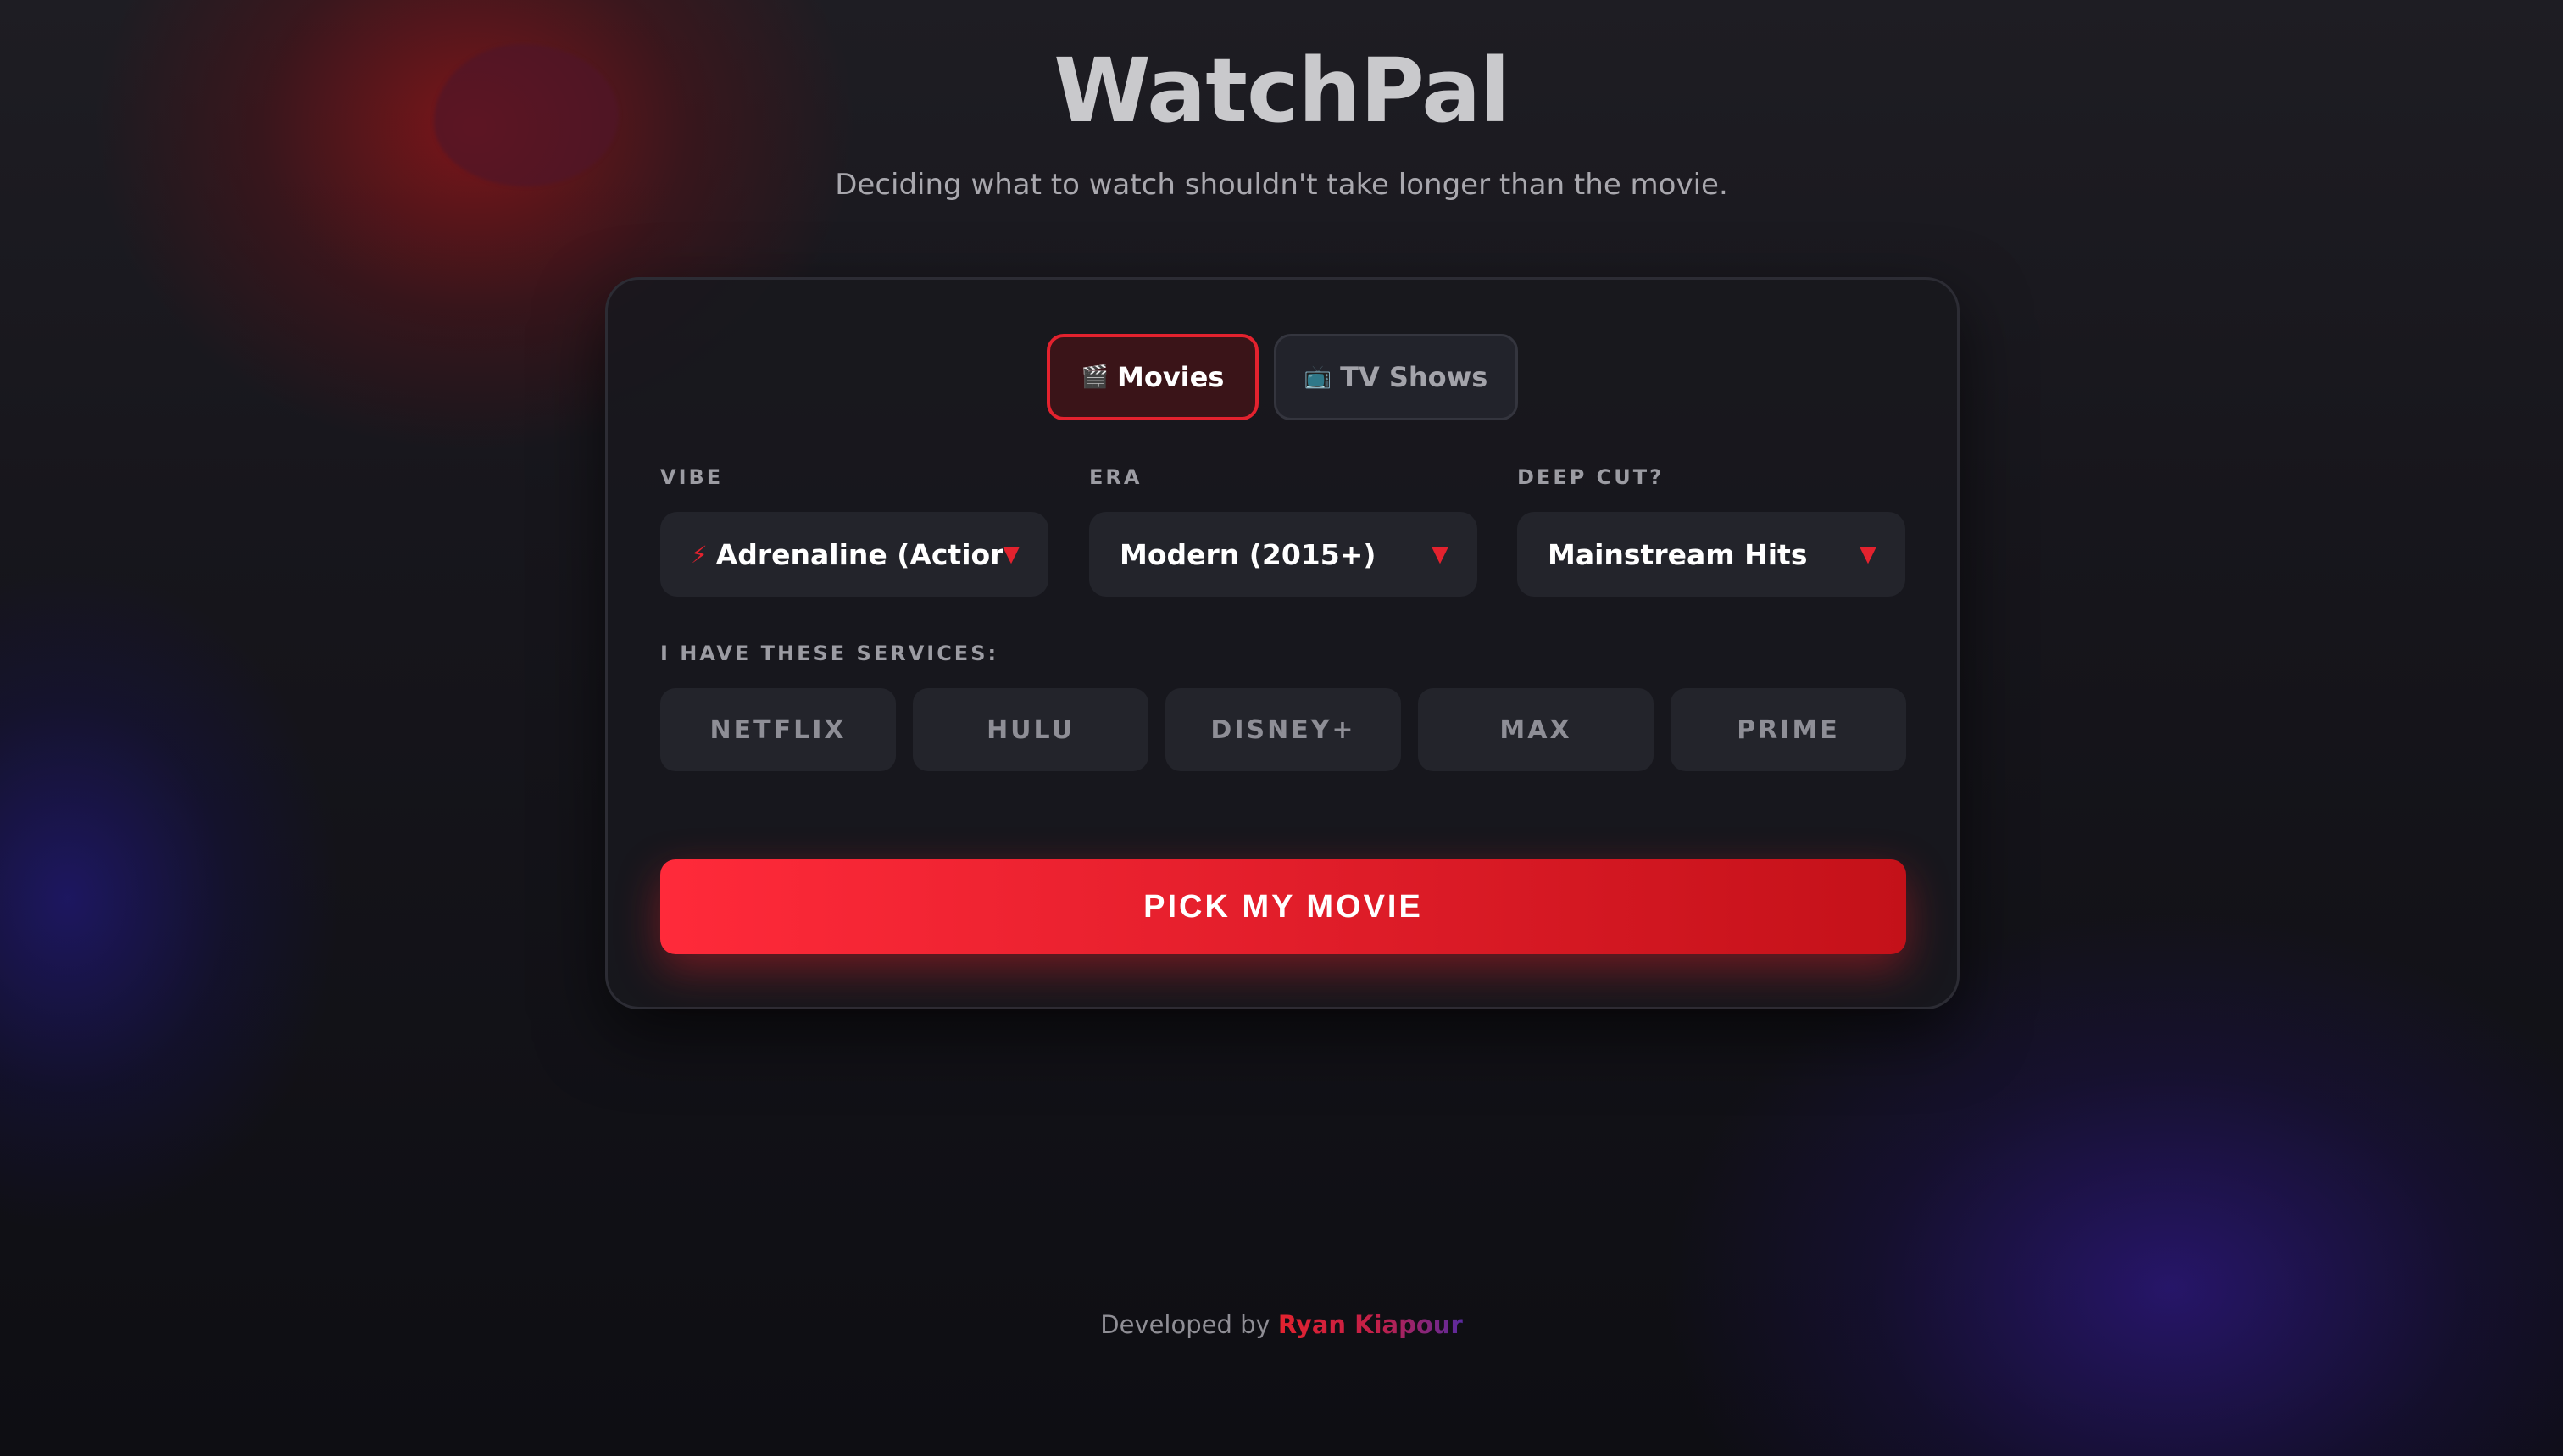  What do you see at coordinates (829, 653) in the screenshot?
I see `services-label: I HAVE THESE SERVICES:` at bounding box center [829, 653].